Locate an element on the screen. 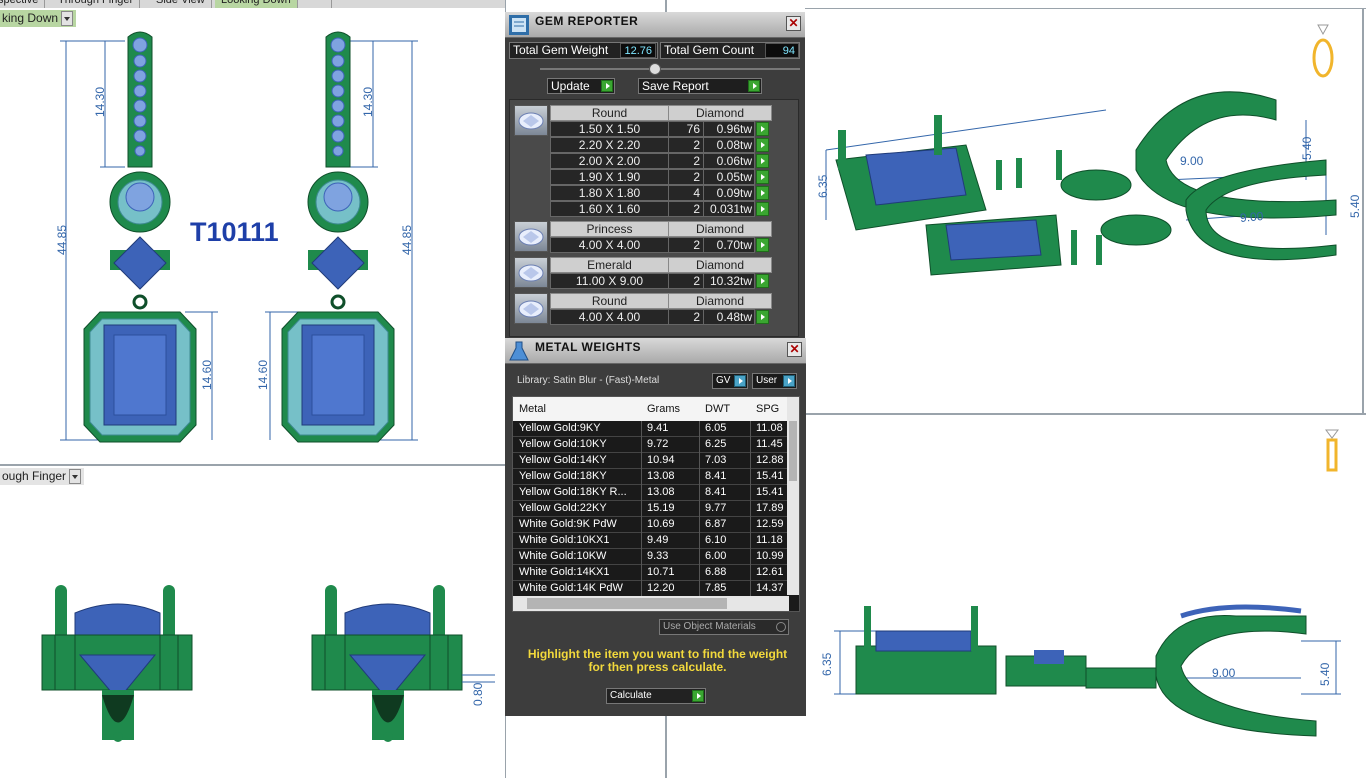 Image resolution: width=1366 pixels, height=778 pixels. viewport-label-text: king Down is located at coordinates (30, 18).